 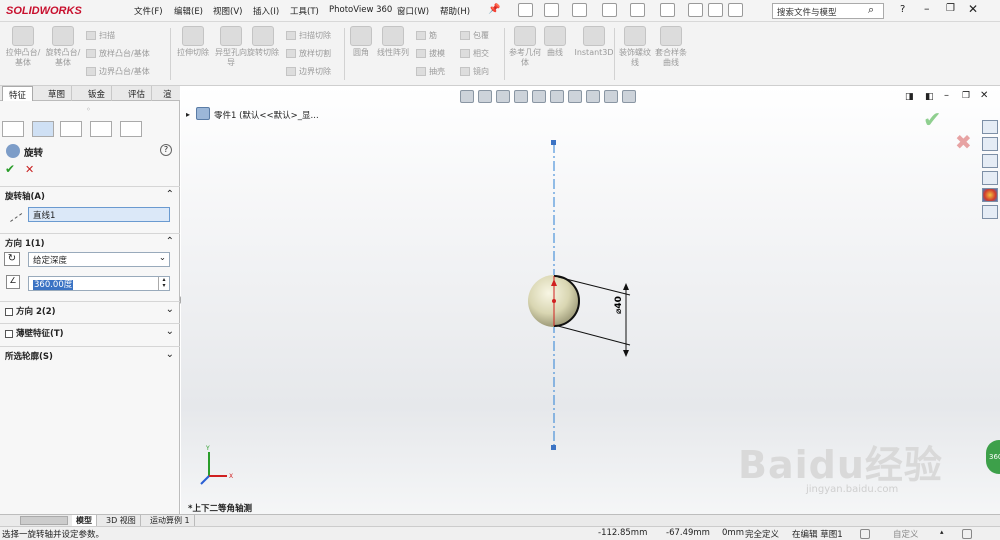 I want to click on diameter-dimension-label: ⌀40, so click(x=619, y=305).